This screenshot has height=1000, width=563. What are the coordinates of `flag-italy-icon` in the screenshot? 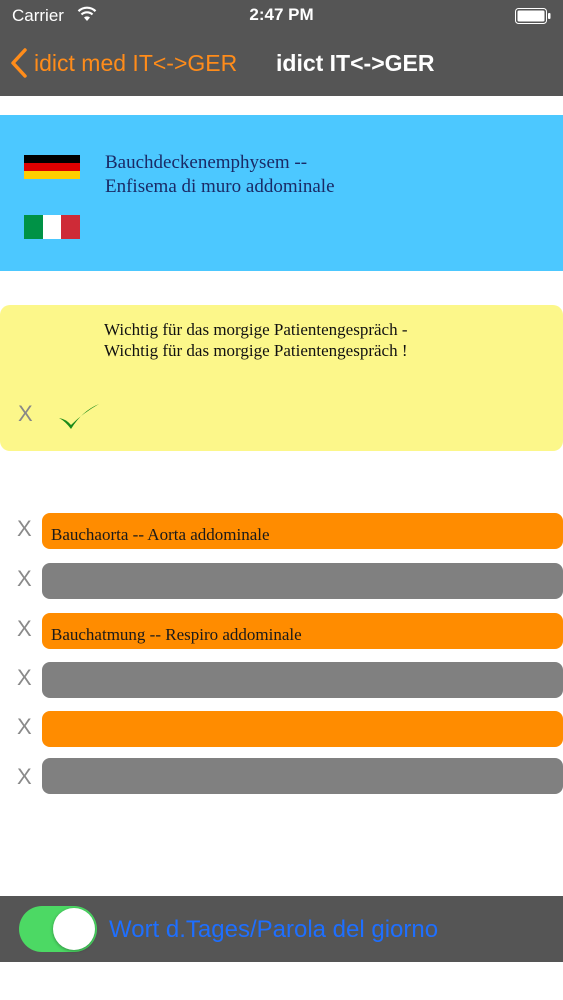 It's located at (52, 227).